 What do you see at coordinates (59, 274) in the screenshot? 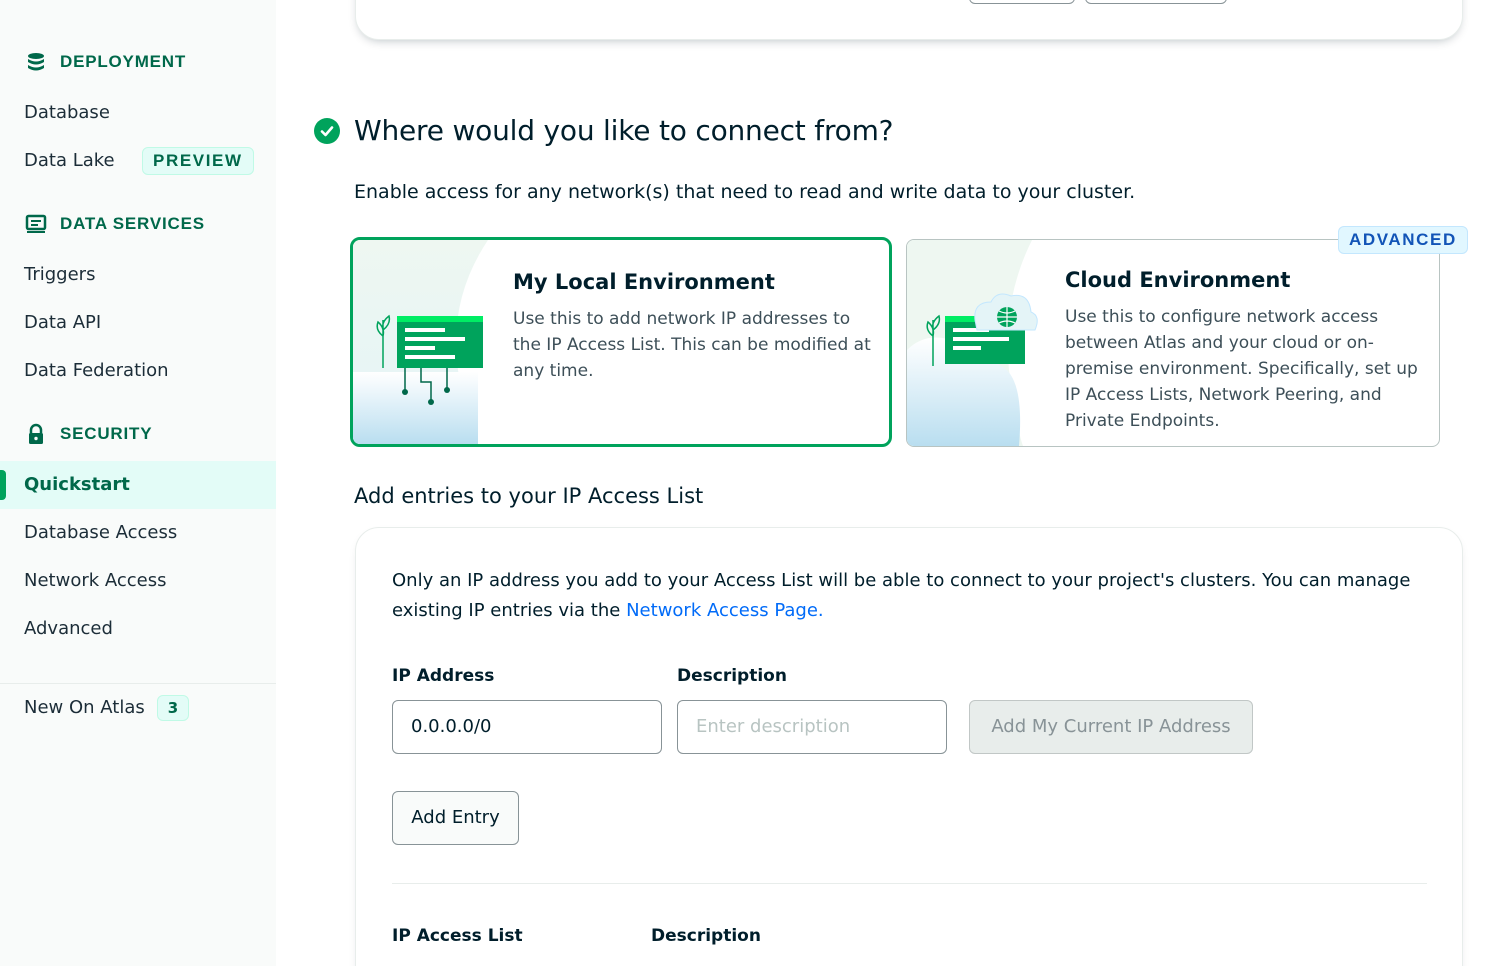
I see `sidebar-item-triggers: Triggers` at bounding box center [59, 274].